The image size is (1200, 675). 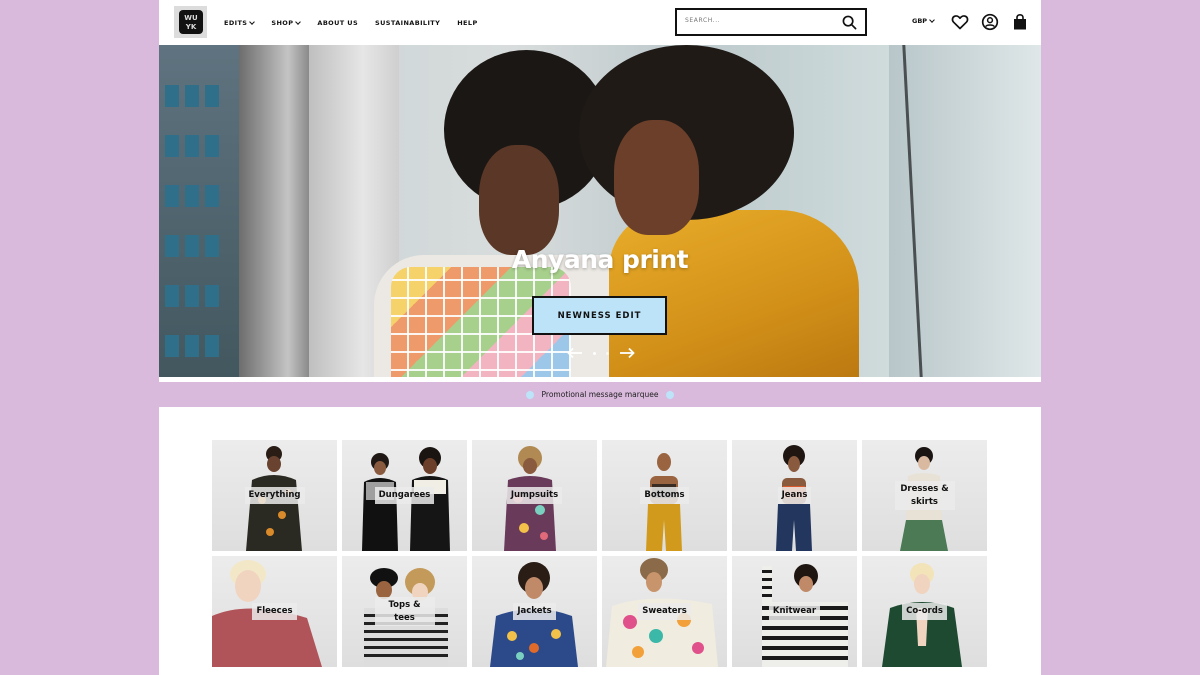 I want to click on hero-slider-controls, so click(x=601, y=353).